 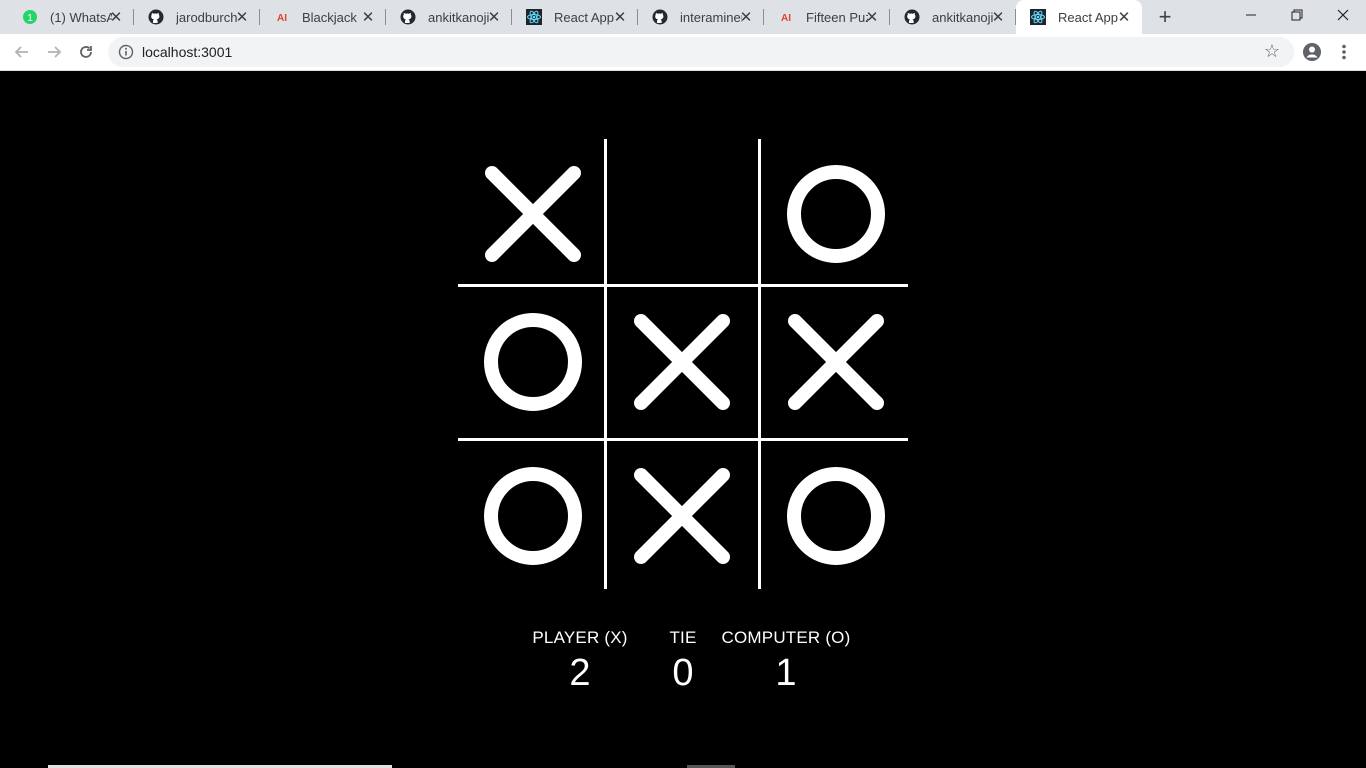 I want to click on close-window-button, so click(x=1343, y=15).